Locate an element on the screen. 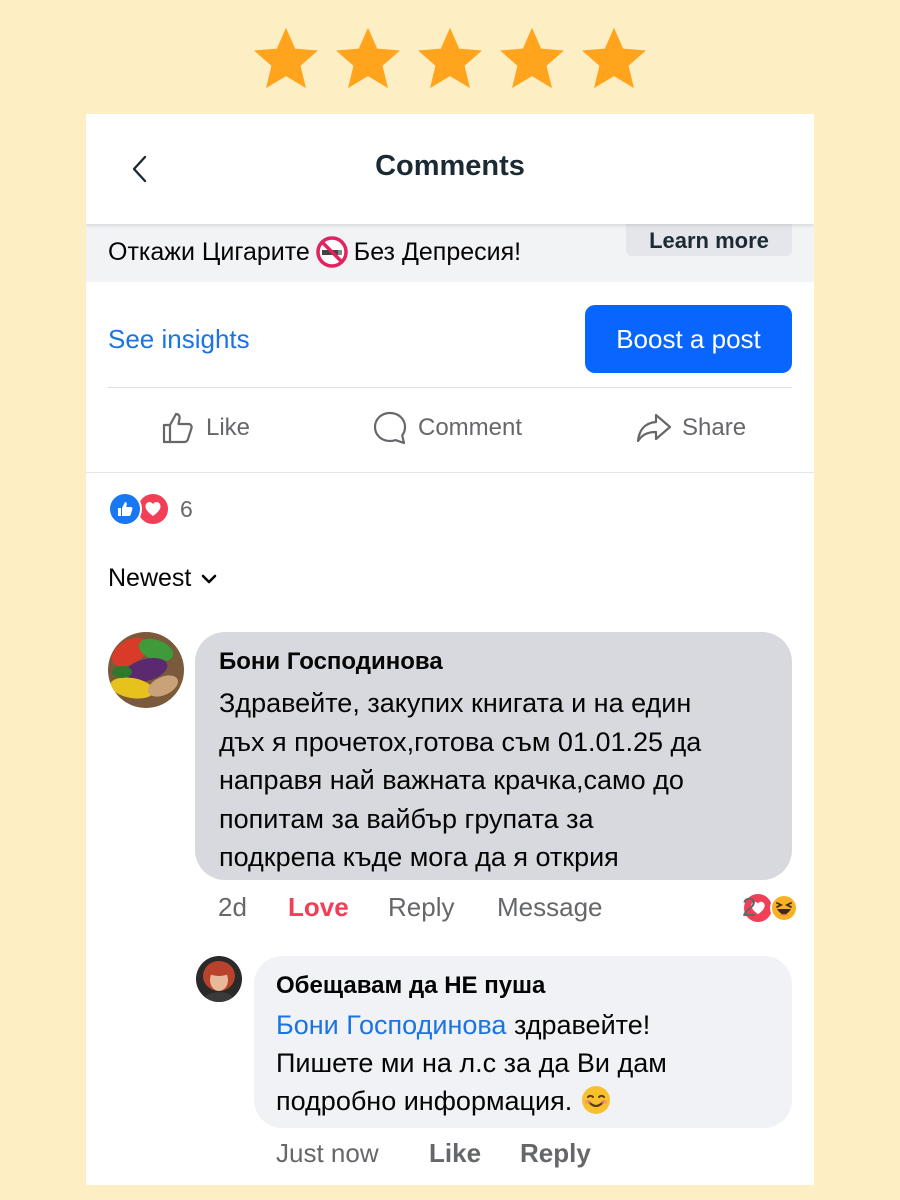  comment-meta: 2d Love Reply Message 2 is located at coordinates (508, 909).